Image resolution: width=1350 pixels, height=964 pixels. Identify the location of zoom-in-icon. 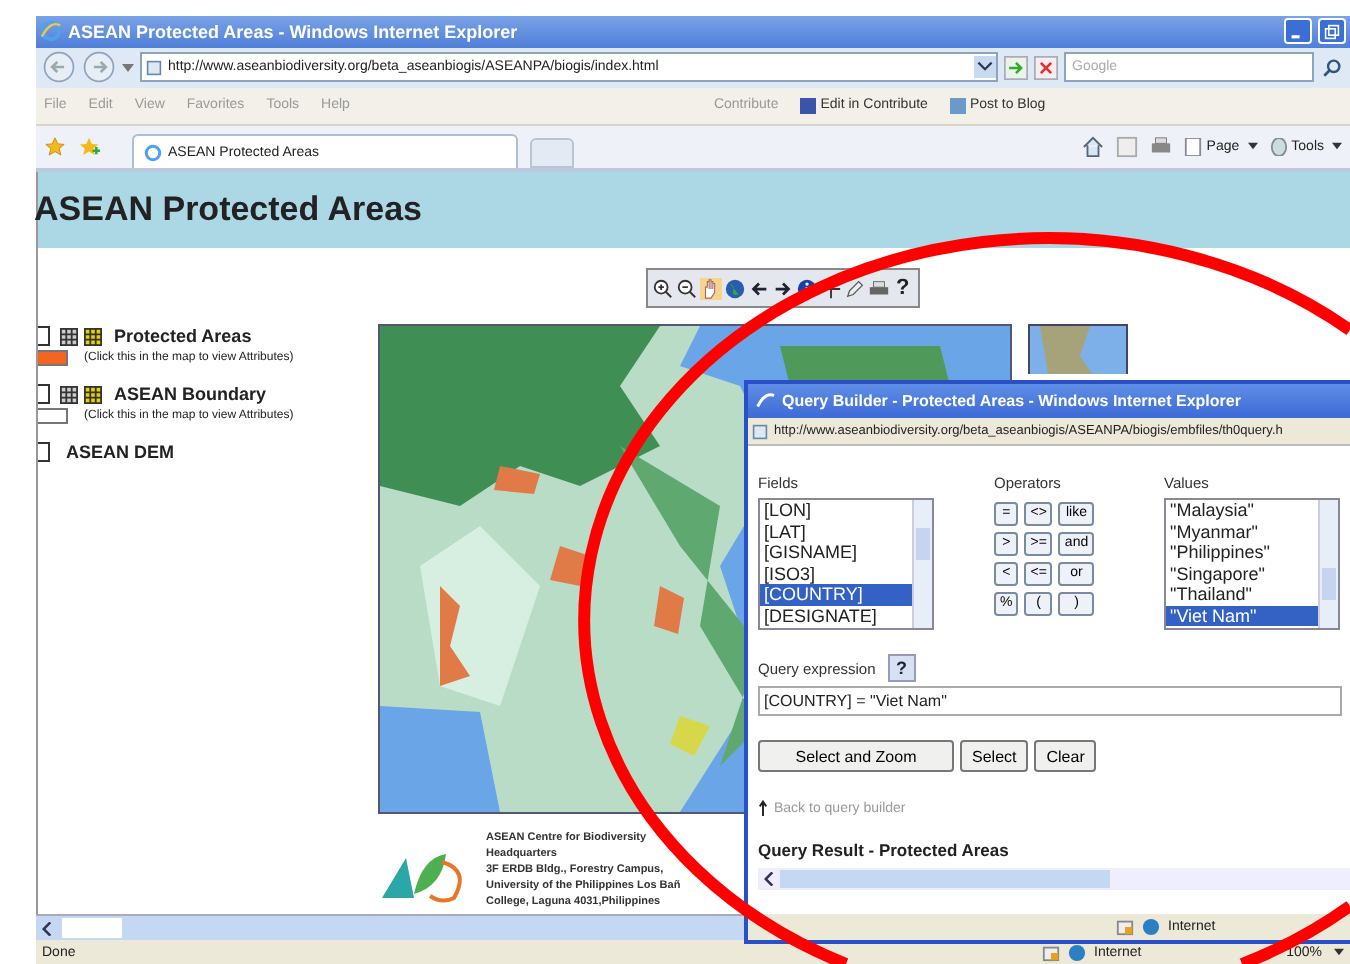
(663, 288).